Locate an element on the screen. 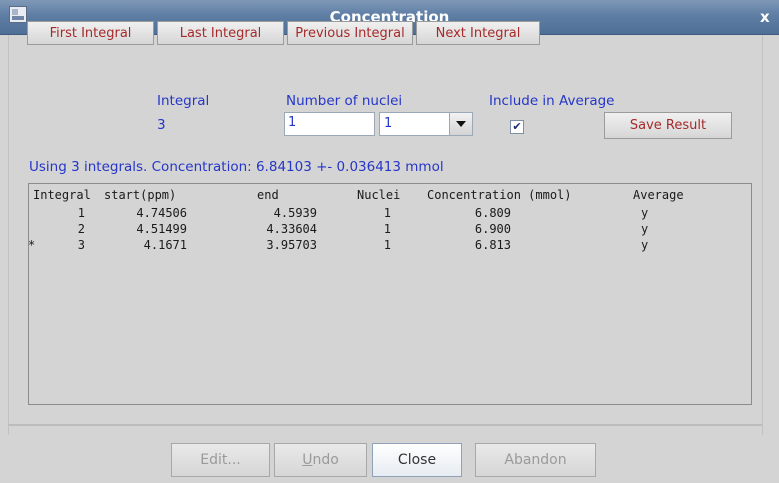  close-icon: x is located at coordinates (765, 17).